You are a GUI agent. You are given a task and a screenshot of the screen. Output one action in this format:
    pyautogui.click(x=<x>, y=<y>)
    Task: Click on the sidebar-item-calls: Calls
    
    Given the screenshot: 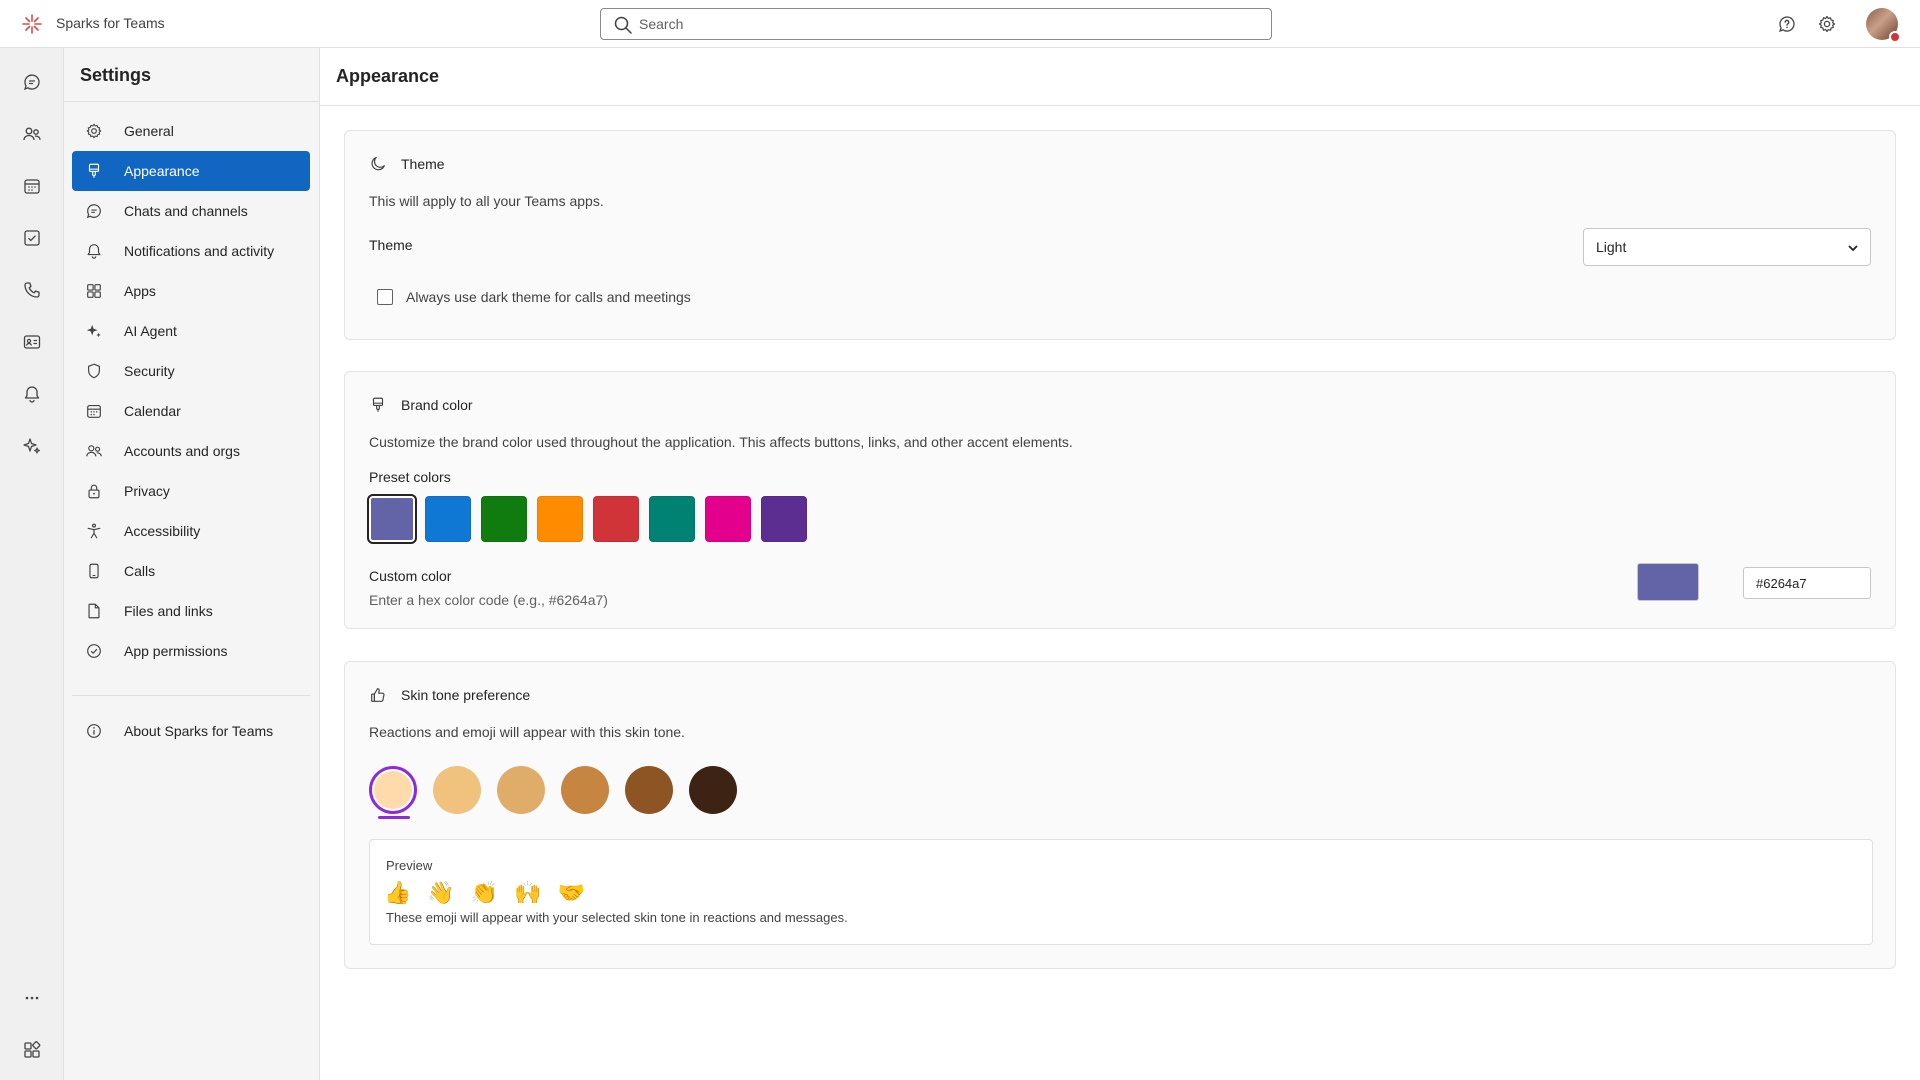 What is the action you would take?
    pyautogui.click(x=191, y=571)
    